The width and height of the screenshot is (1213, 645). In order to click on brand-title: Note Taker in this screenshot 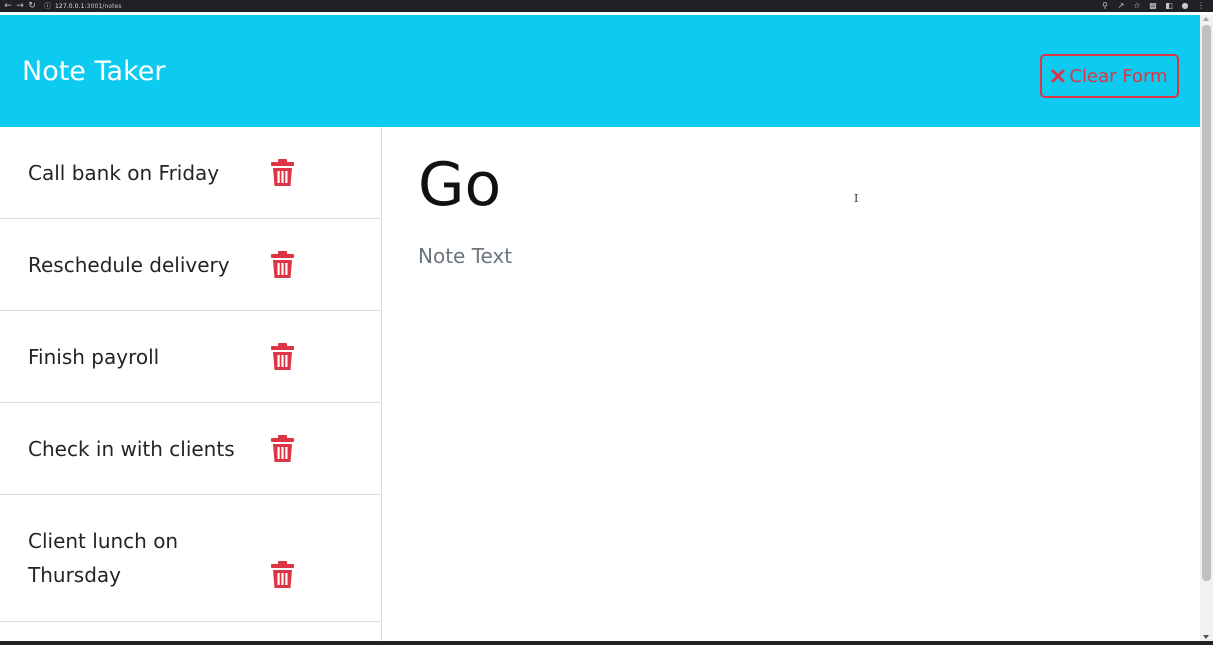, I will do `click(93, 72)`.